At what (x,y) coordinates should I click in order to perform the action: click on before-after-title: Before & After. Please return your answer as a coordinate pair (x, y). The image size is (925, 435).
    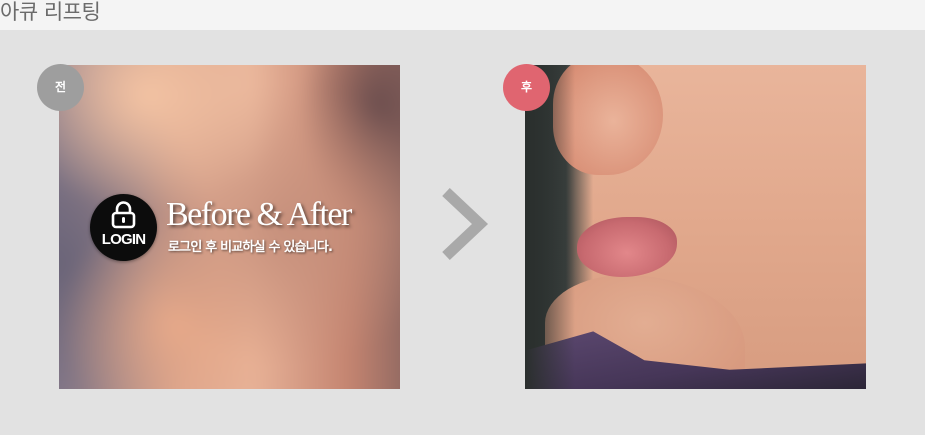
    Looking at the image, I should click on (259, 214).